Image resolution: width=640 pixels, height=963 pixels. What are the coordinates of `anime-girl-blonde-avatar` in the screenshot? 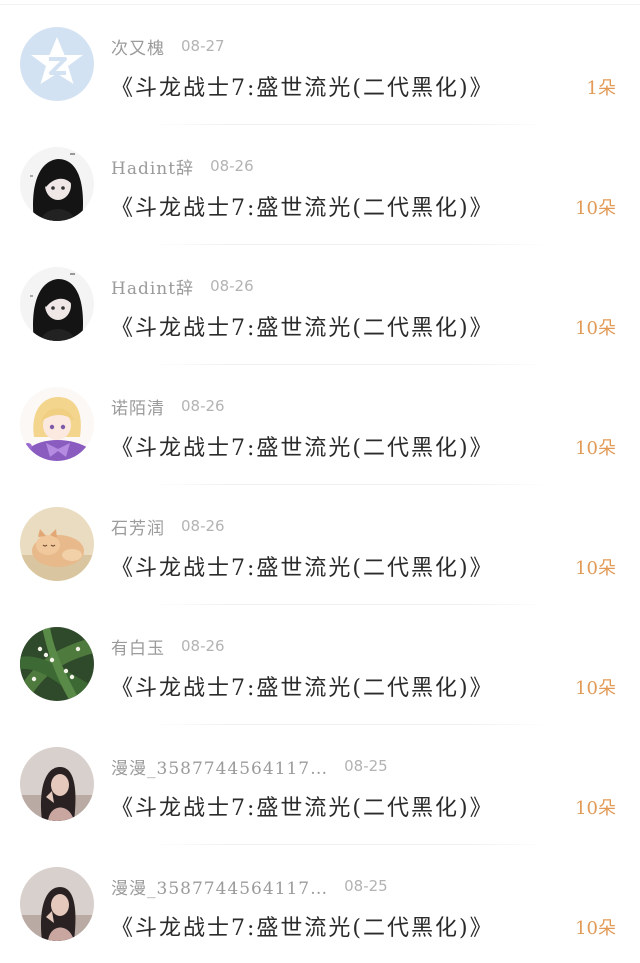 It's located at (57, 424).